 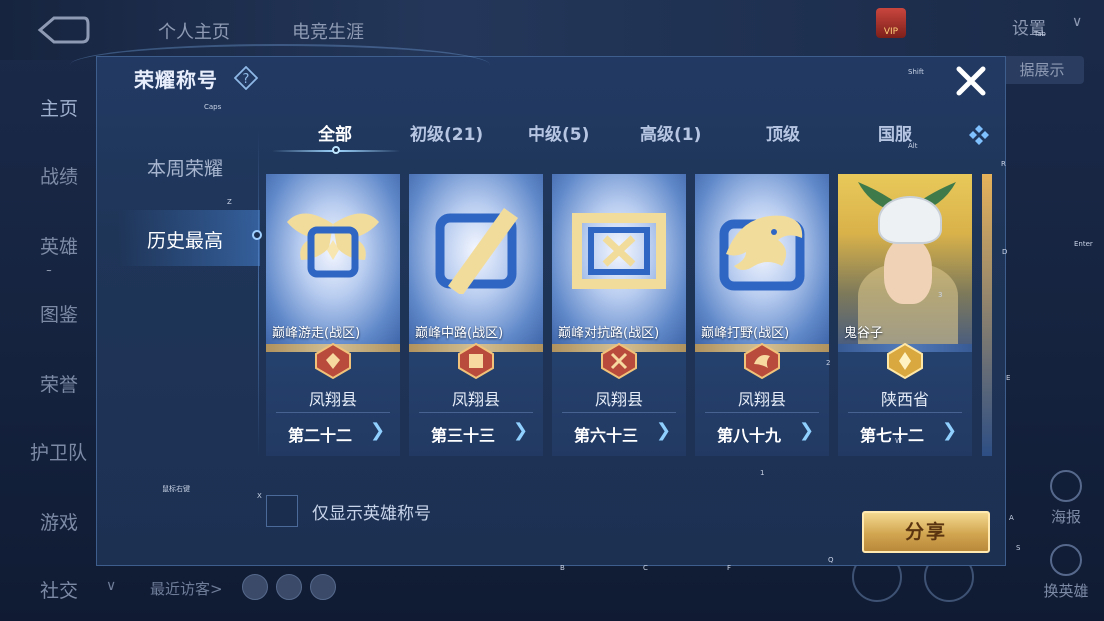 What do you see at coordinates (463, 435) in the screenshot?
I see `card-rank: 第三十三` at bounding box center [463, 435].